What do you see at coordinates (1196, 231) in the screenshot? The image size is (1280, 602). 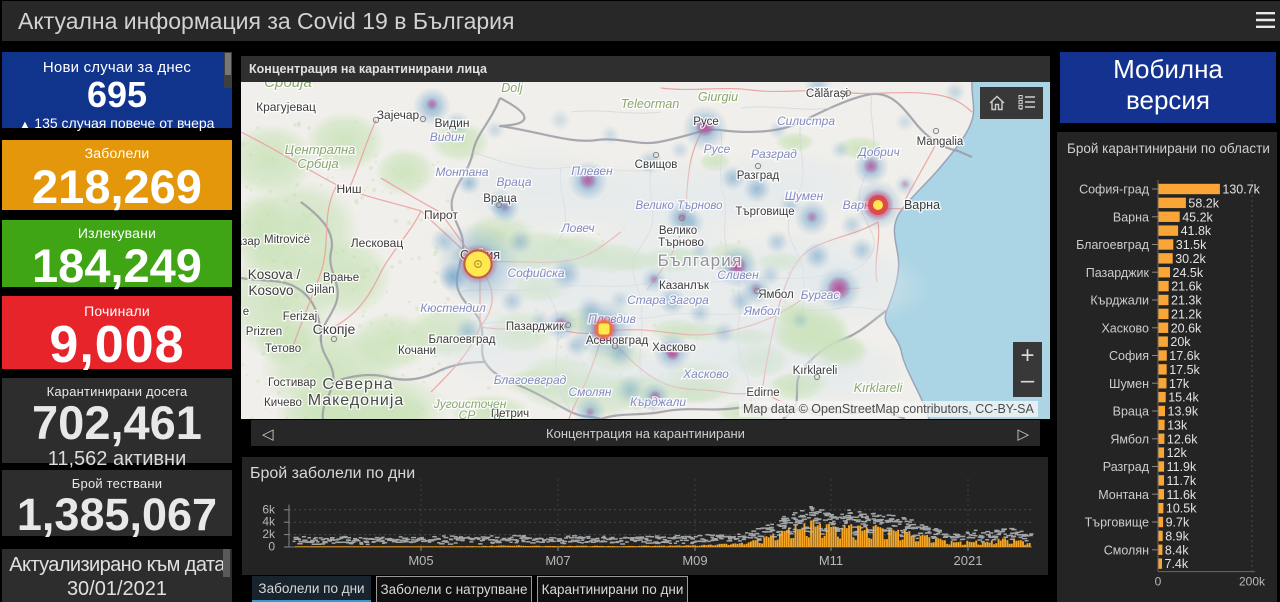 I see `svg-text: 41.8k` at bounding box center [1196, 231].